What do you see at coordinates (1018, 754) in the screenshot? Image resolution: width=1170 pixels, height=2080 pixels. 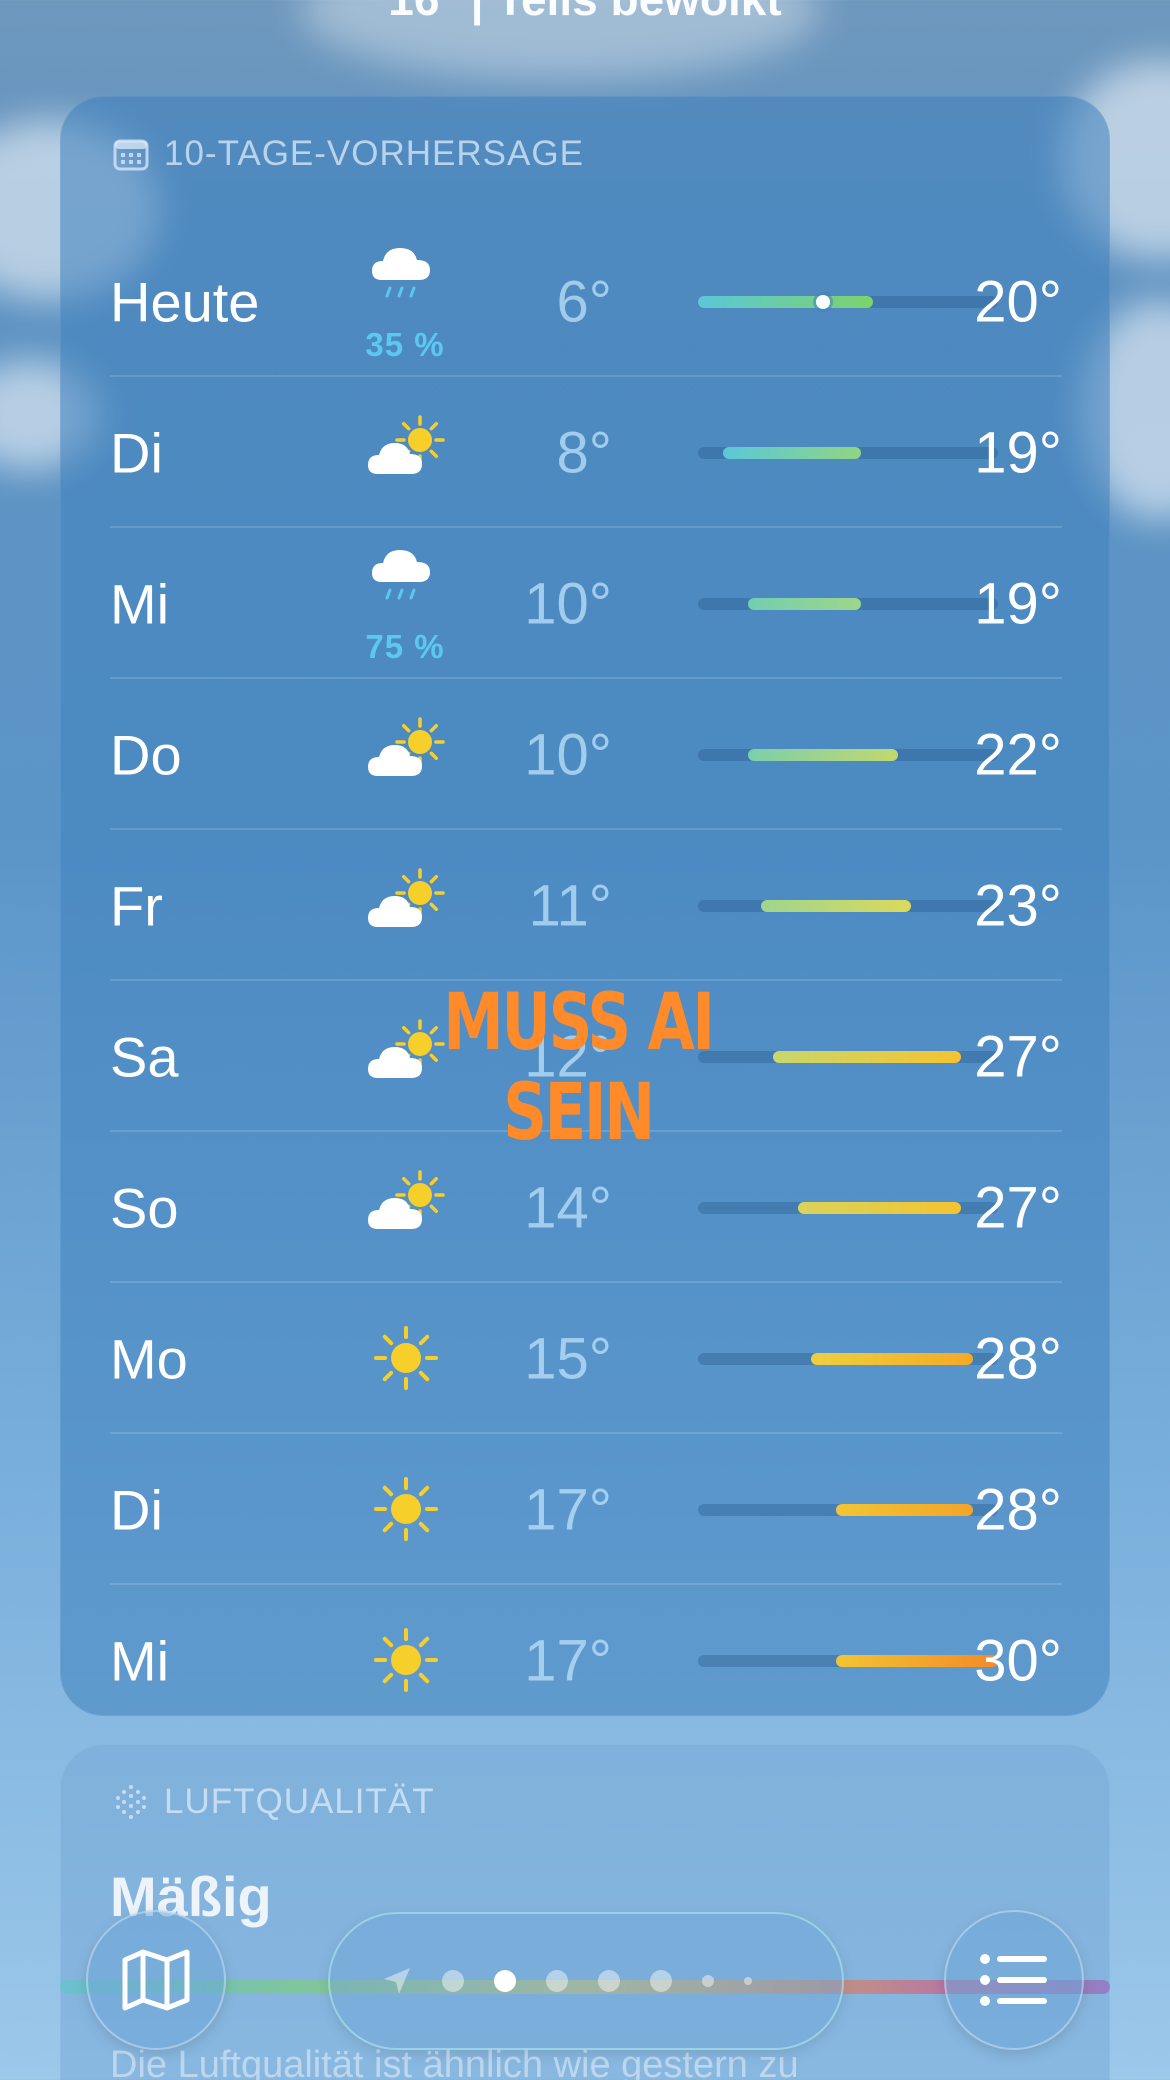 I see `high-temperature: 22°` at bounding box center [1018, 754].